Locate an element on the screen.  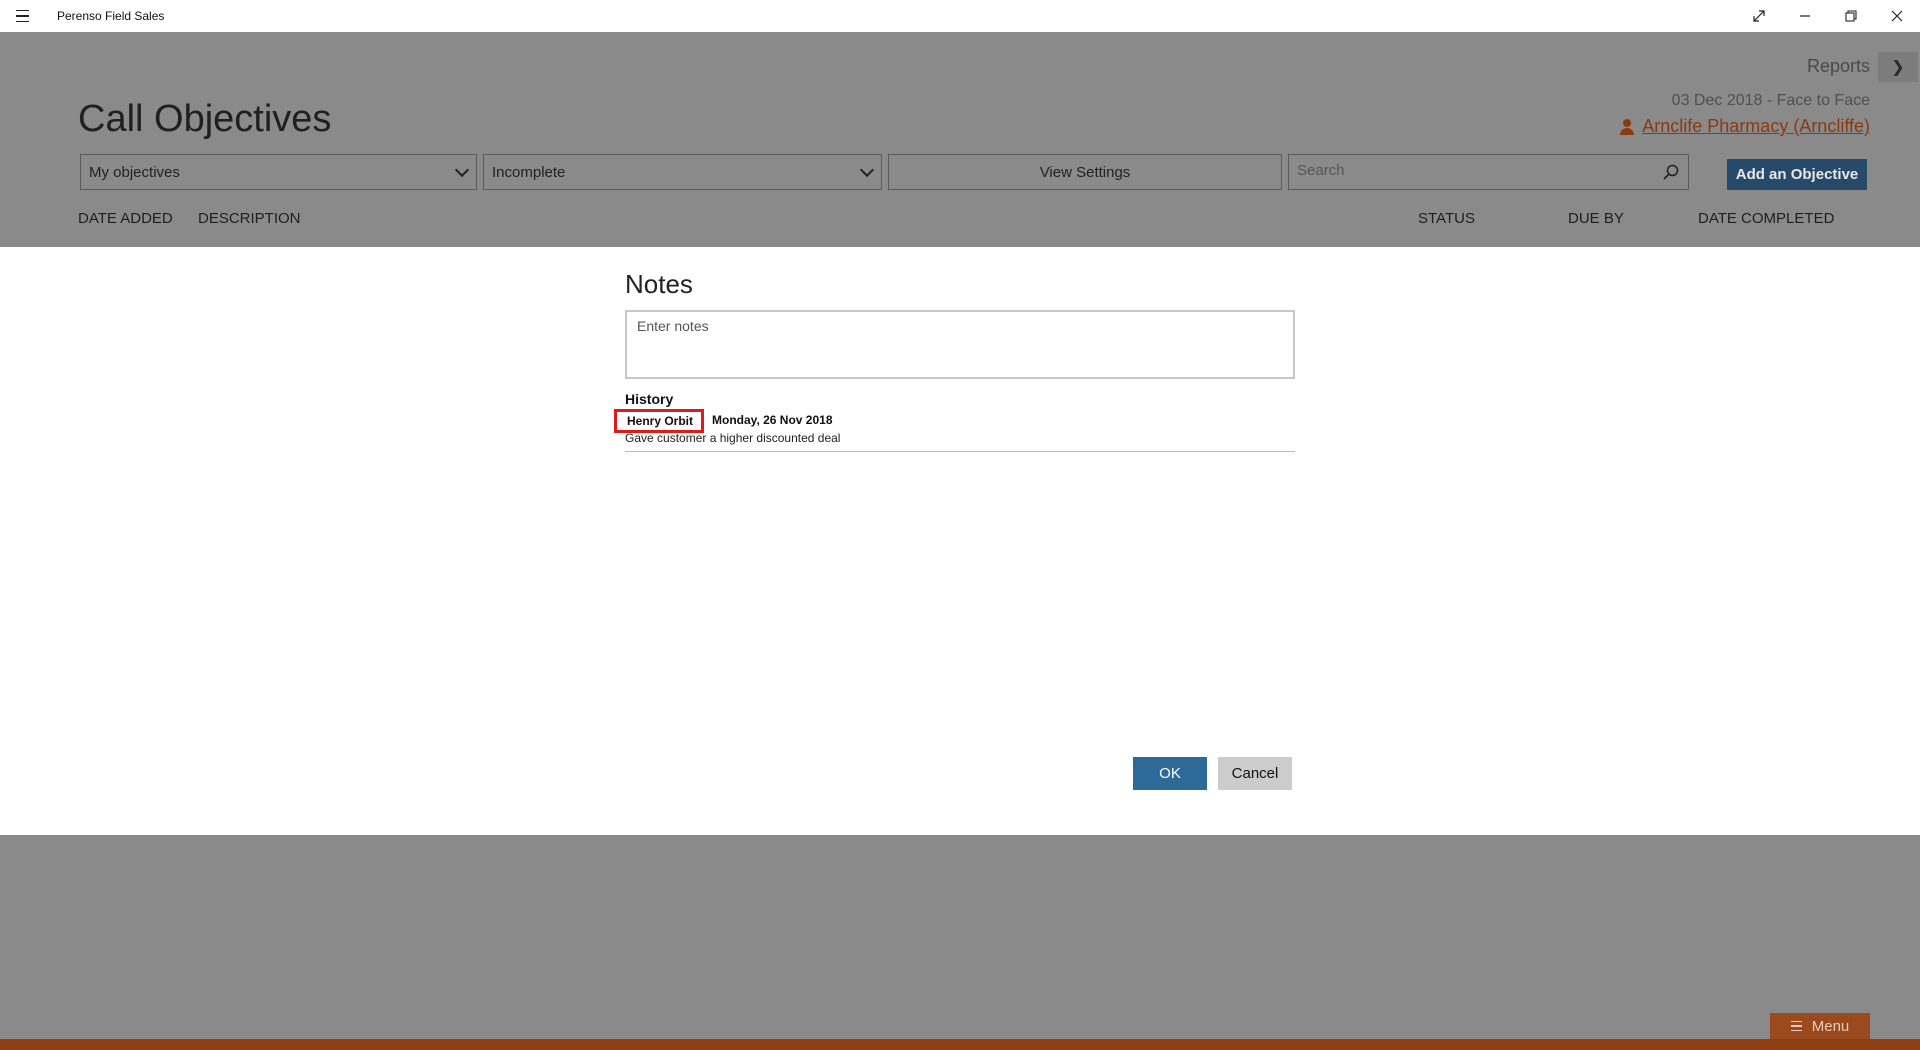
column-status: STATUS is located at coordinates (1446, 218).